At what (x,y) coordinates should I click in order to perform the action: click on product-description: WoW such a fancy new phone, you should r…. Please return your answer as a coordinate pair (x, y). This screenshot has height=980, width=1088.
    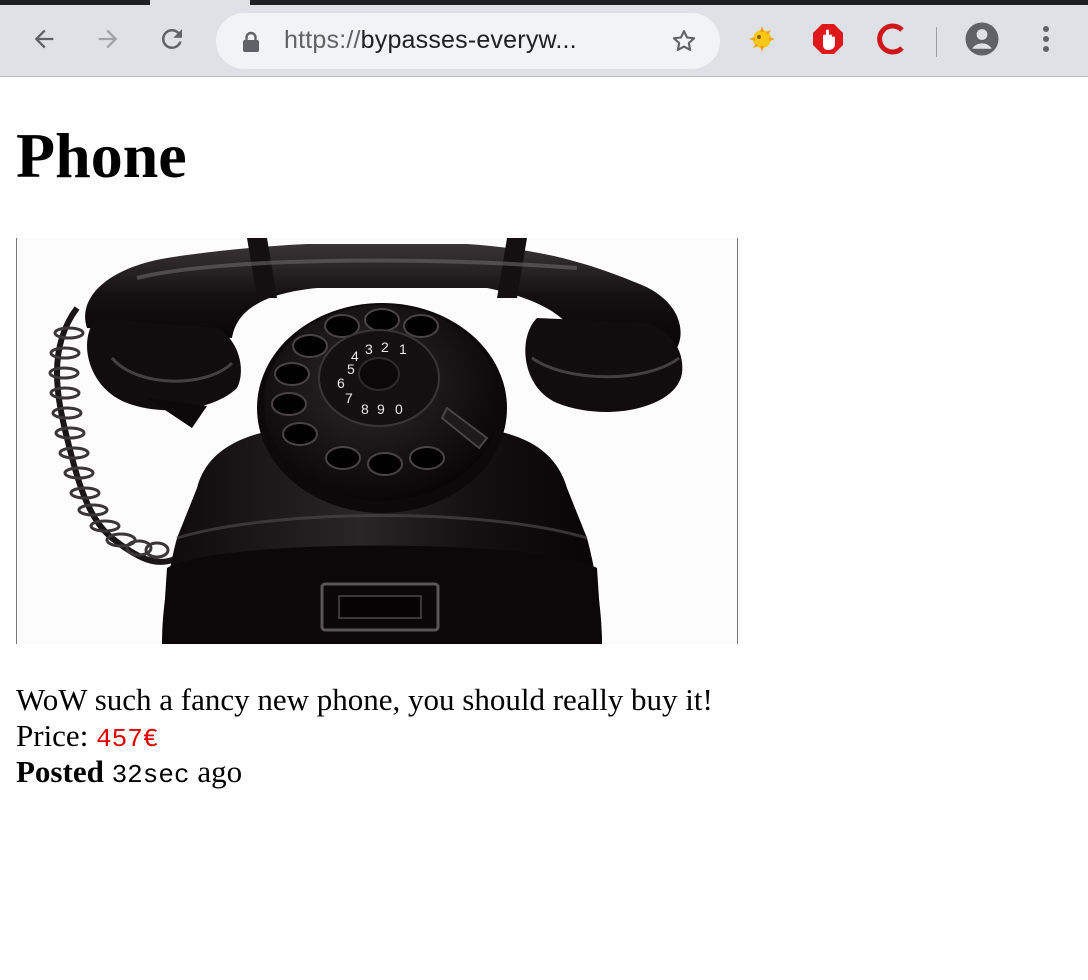
    Looking at the image, I should click on (364, 699).